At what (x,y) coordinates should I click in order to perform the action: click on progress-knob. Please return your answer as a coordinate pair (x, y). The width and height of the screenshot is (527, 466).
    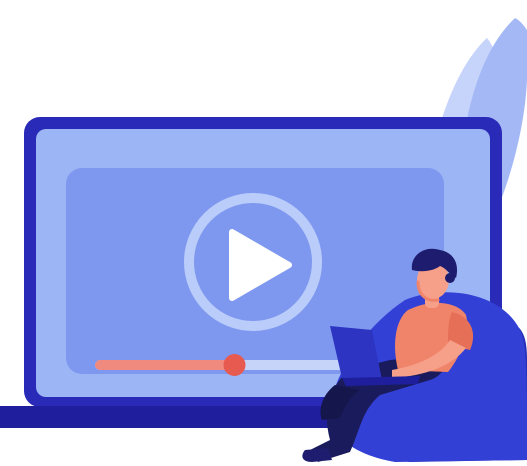
    Looking at the image, I should click on (234, 365).